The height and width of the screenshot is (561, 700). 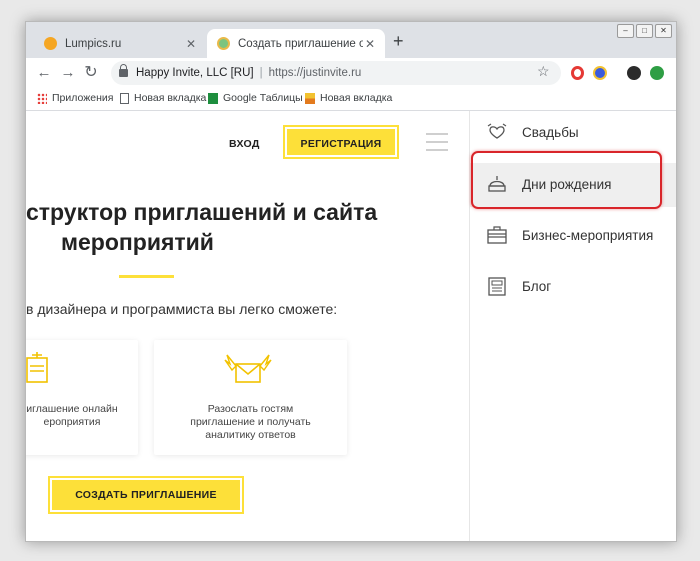 What do you see at coordinates (588, 235) in the screenshot?
I see `menu-item-label: Бизнес-мероприятия` at bounding box center [588, 235].